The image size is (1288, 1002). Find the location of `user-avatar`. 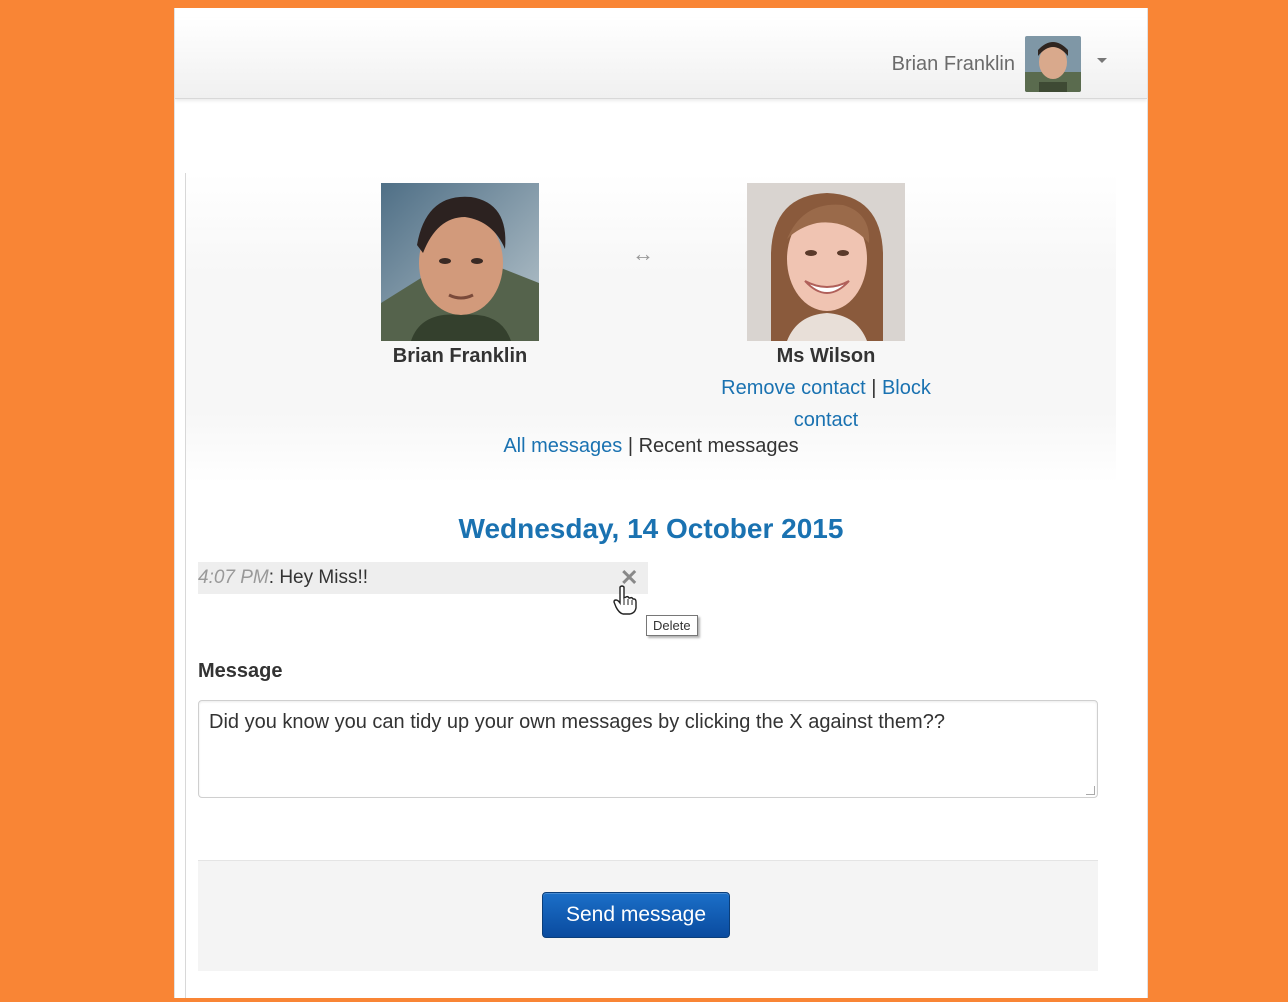

user-avatar is located at coordinates (1053, 64).